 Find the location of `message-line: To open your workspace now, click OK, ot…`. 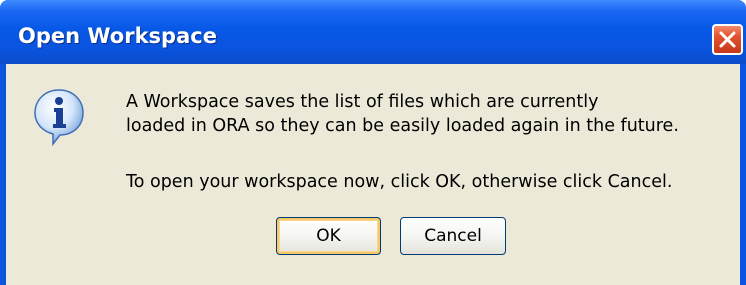

message-line: To open your workspace now, click OK, ot… is located at coordinates (399, 182).